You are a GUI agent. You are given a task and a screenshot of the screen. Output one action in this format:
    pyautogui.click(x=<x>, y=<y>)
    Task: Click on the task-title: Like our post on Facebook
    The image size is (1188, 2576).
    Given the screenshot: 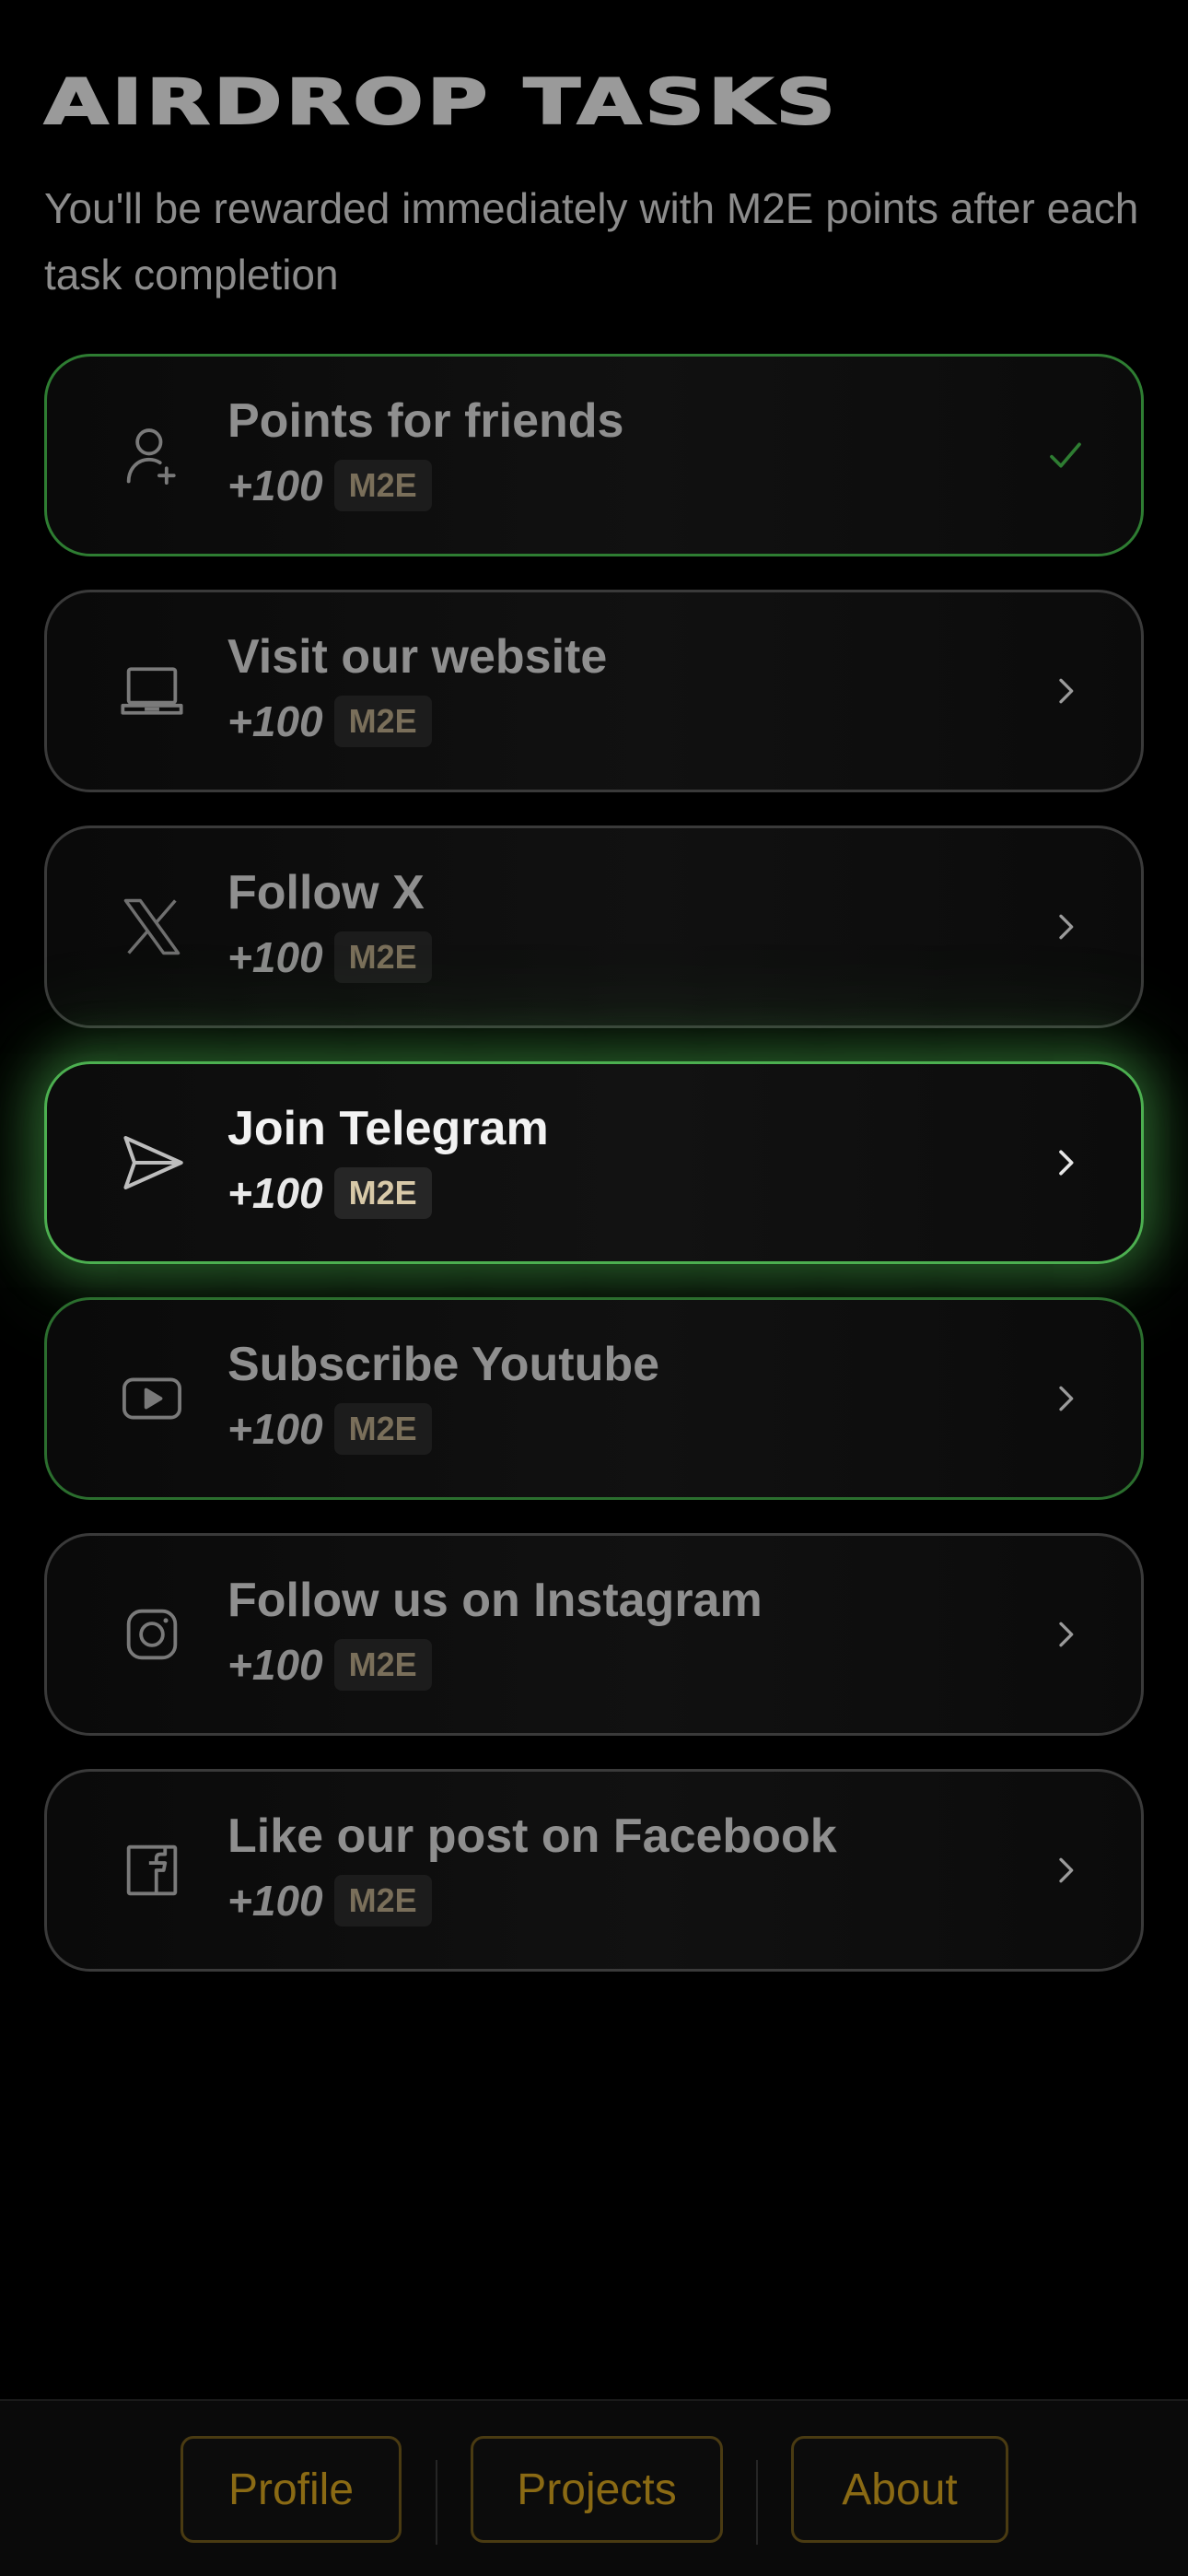 What is the action you would take?
    pyautogui.click(x=532, y=1836)
    